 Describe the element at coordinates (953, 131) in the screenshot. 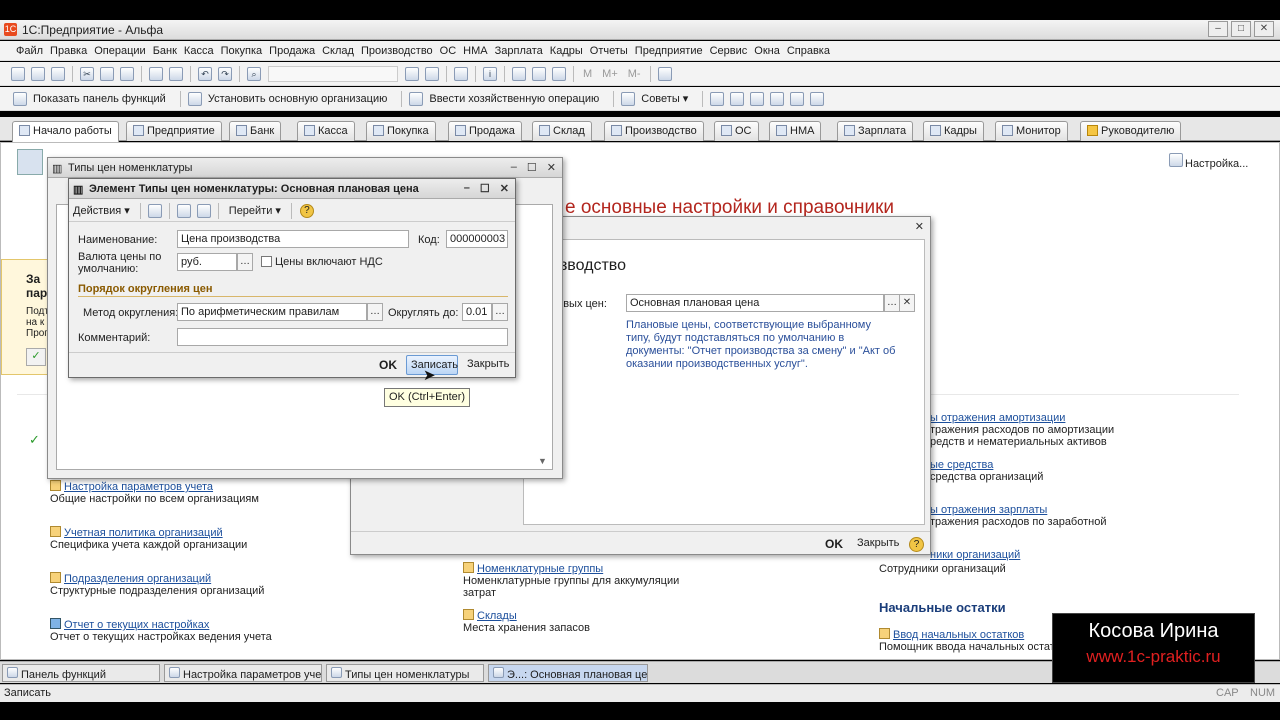

I see `tab-hr: Кадры` at that location.